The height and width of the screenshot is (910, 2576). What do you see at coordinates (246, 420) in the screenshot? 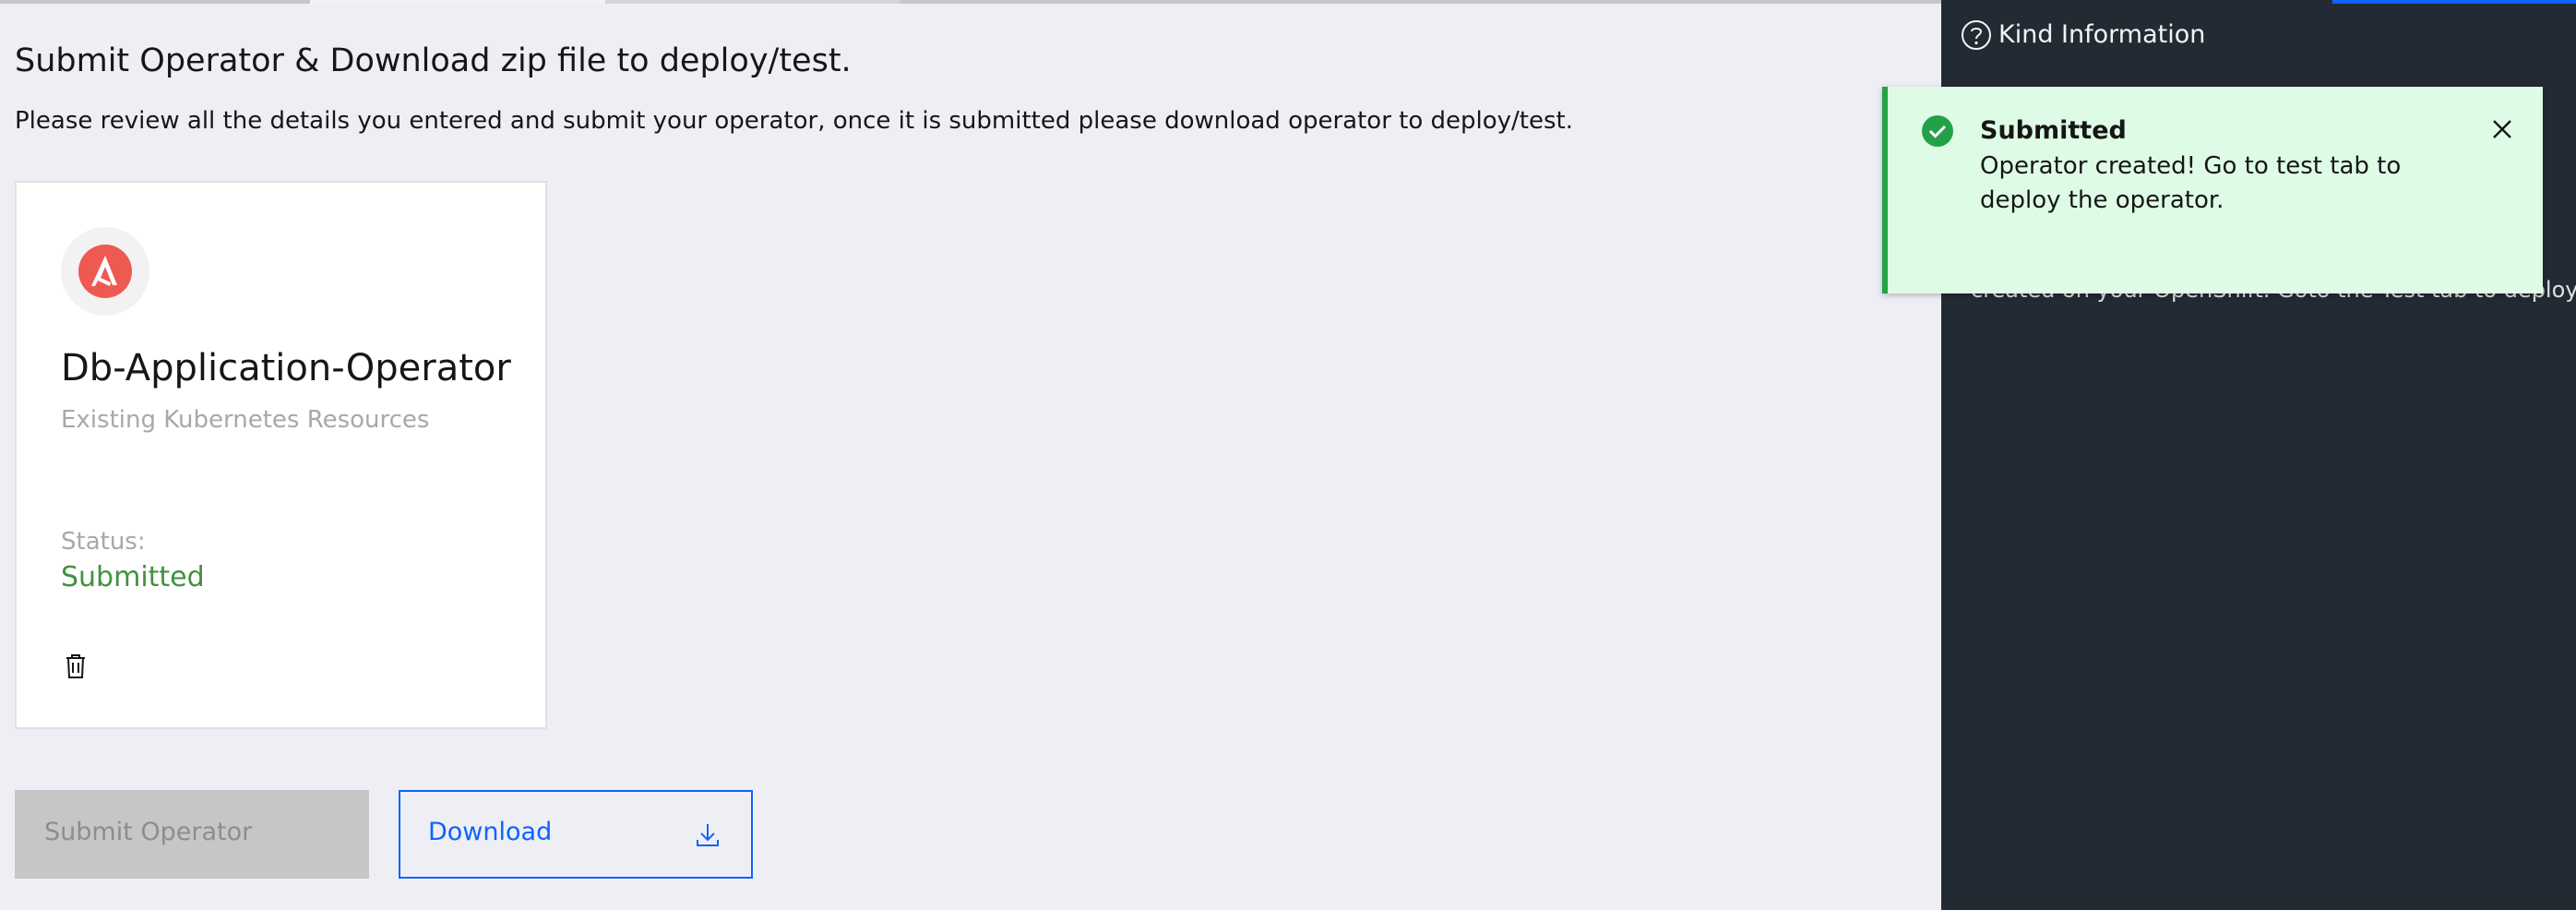
I see `operator-type: Existing Kubernetes Resources` at bounding box center [246, 420].